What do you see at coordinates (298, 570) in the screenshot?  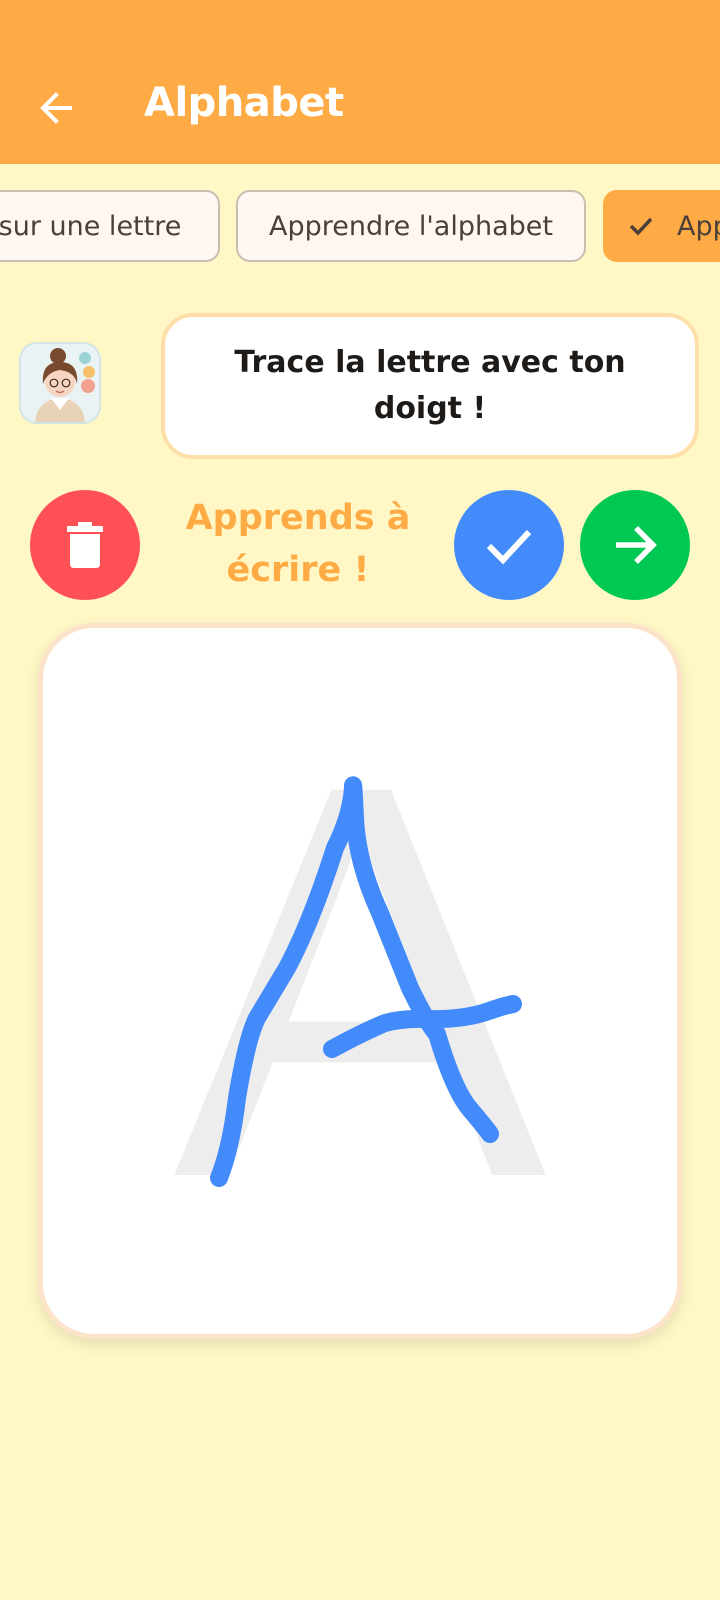 I see `heading-line-2: écrire !` at bounding box center [298, 570].